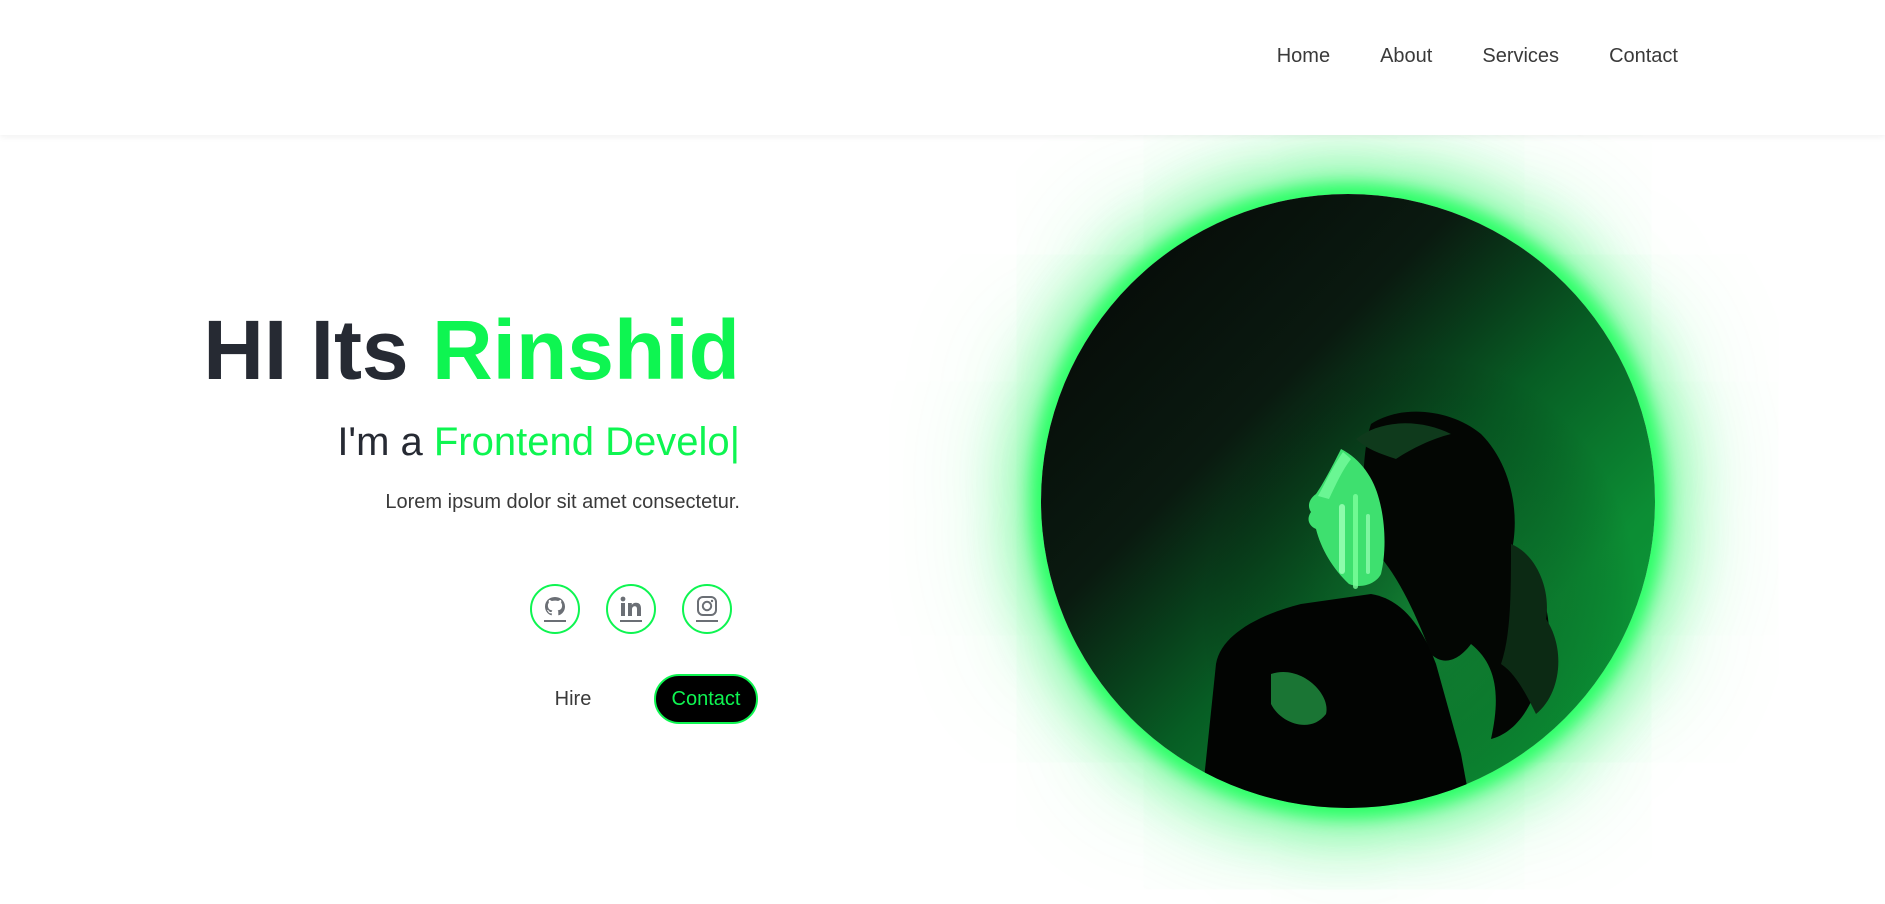 The image size is (1885, 904). Describe the element at coordinates (1477, 56) in the screenshot. I see `nav-menu: Home About Services Contact` at that location.